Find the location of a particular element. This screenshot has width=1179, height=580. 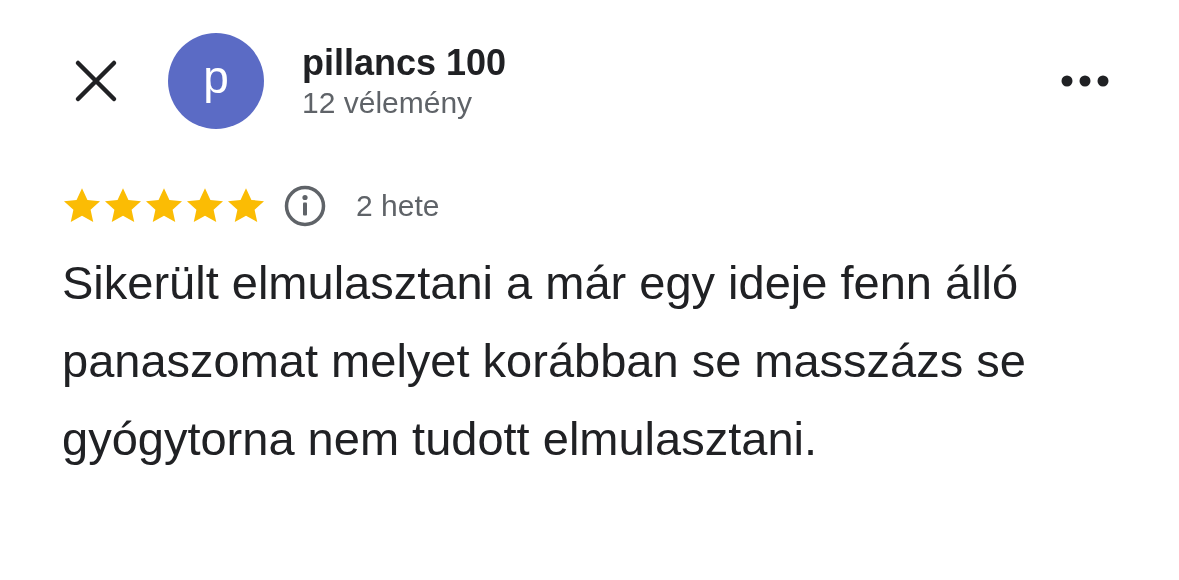

info-icon is located at coordinates (305, 206).